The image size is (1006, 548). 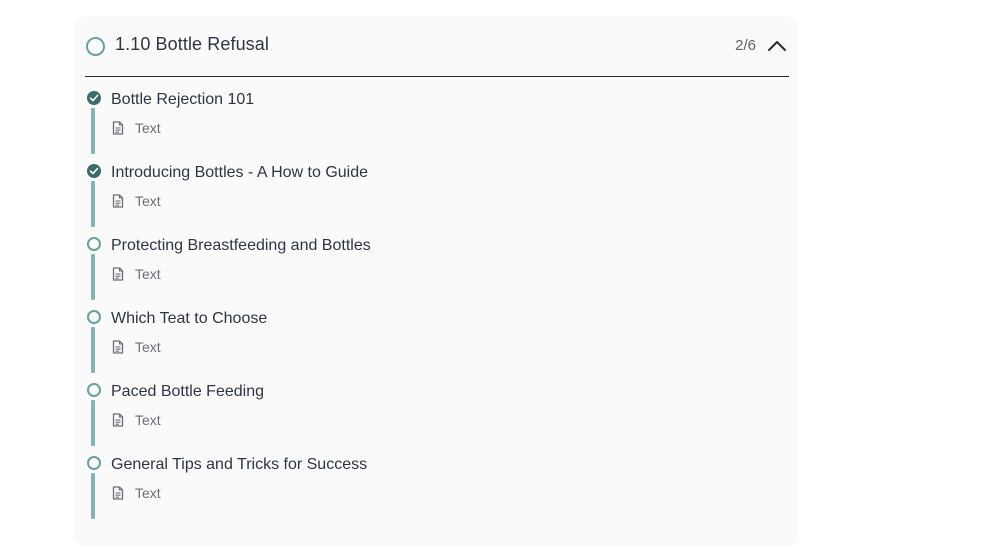 What do you see at coordinates (192, 44) in the screenshot?
I see `module-title: 1.10 Bottle Refusal` at bounding box center [192, 44].